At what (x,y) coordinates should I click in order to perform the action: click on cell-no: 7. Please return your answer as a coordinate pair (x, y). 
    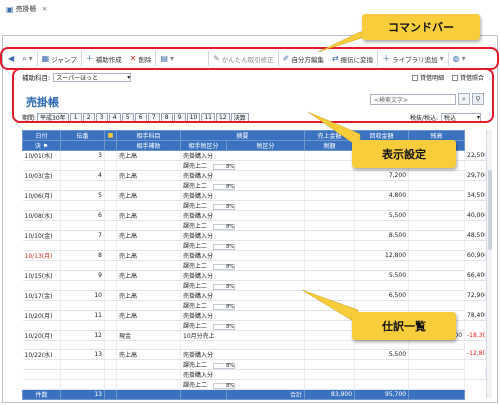
    Looking at the image, I should click on (82, 235).